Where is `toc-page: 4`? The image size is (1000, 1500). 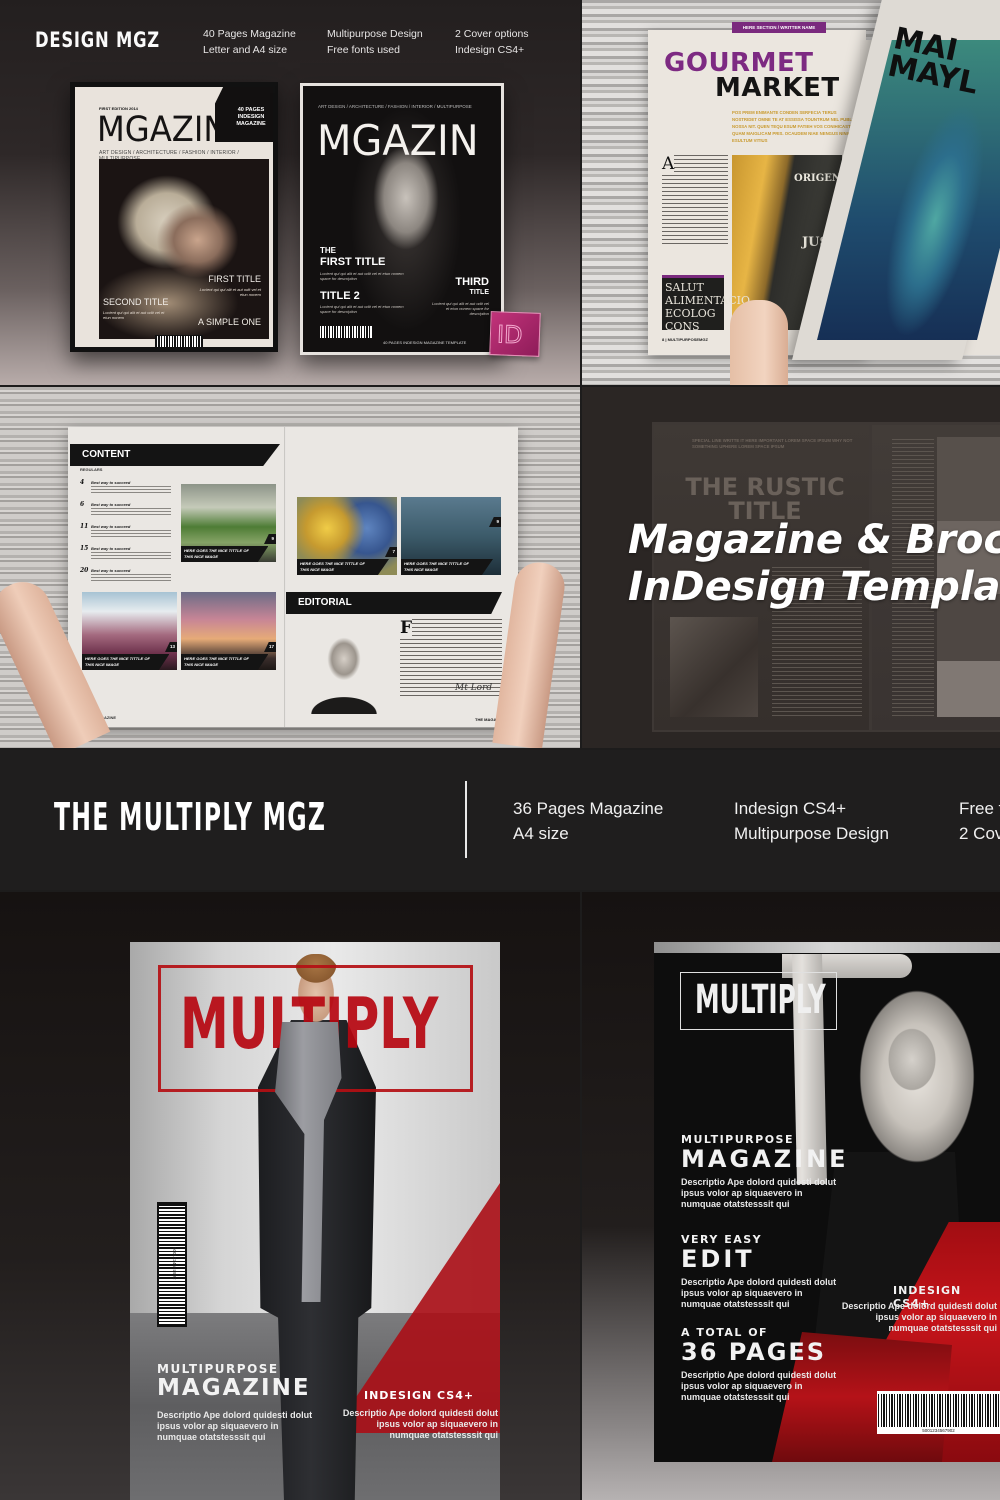 toc-page: 4 is located at coordinates (82, 482).